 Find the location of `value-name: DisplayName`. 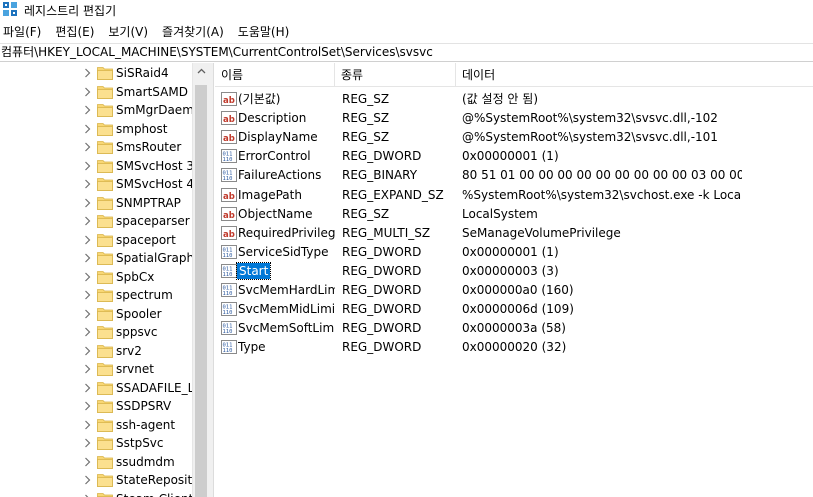

value-name: DisplayName is located at coordinates (286, 137).